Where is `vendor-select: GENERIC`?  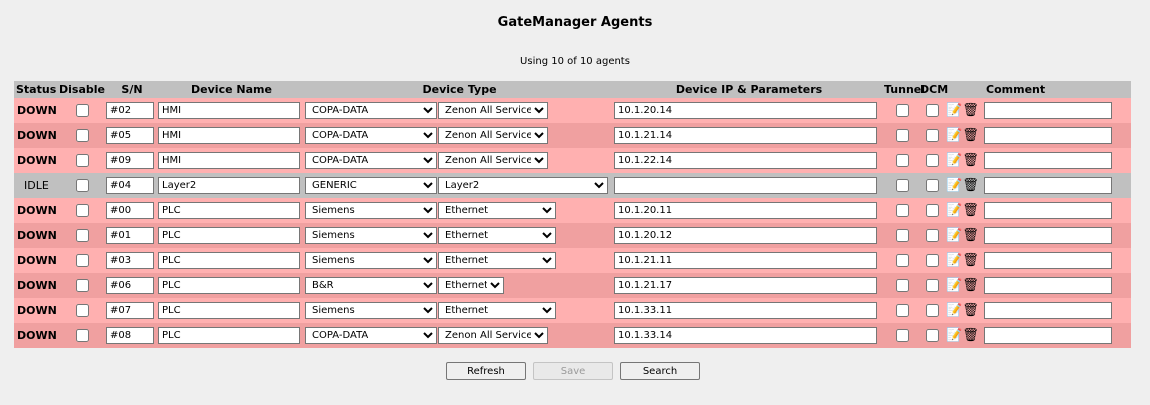
vendor-select: GENERIC is located at coordinates (371, 185).